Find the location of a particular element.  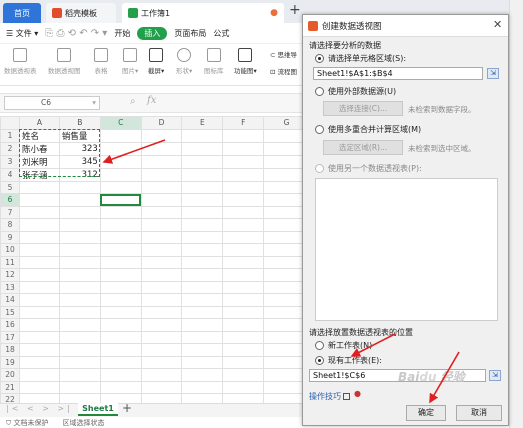

cell-c3 is located at coordinates (120, 161).